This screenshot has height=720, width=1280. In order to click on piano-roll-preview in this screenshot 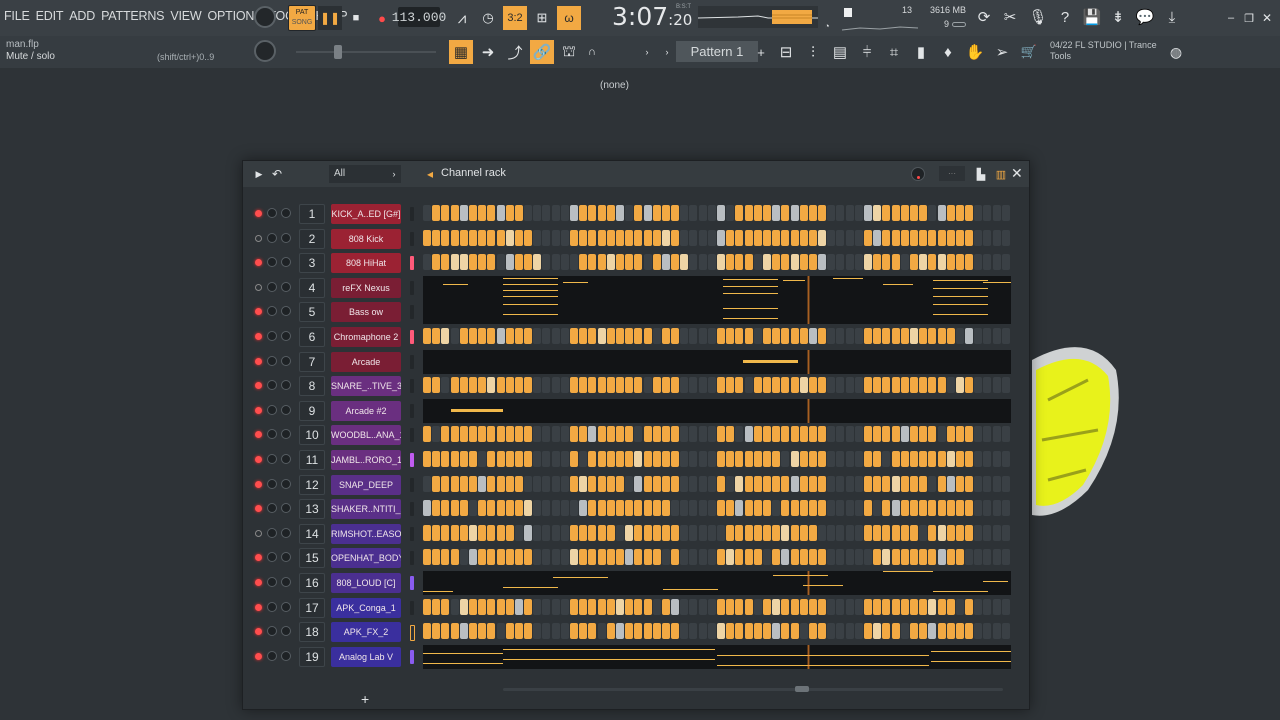, I will do `click(717, 287)`.